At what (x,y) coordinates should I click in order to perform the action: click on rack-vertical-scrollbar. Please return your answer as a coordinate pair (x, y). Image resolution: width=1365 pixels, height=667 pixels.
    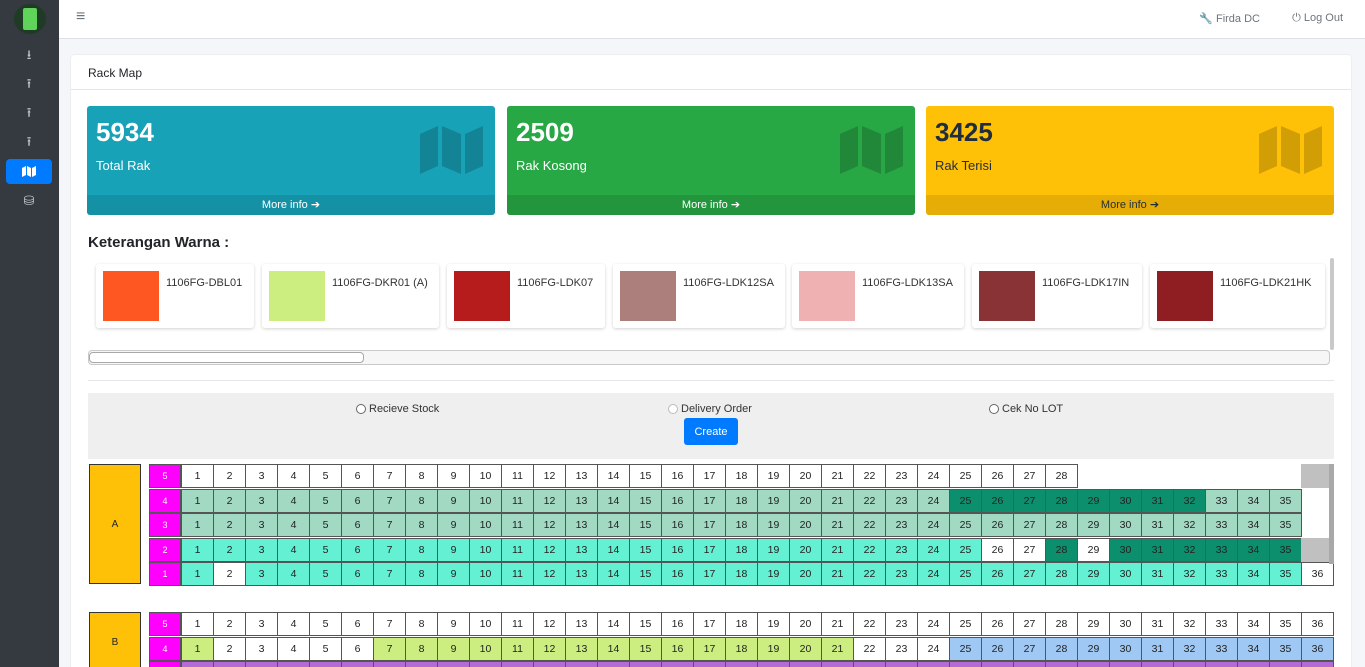
    Looking at the image, I should click on (1331, 514).